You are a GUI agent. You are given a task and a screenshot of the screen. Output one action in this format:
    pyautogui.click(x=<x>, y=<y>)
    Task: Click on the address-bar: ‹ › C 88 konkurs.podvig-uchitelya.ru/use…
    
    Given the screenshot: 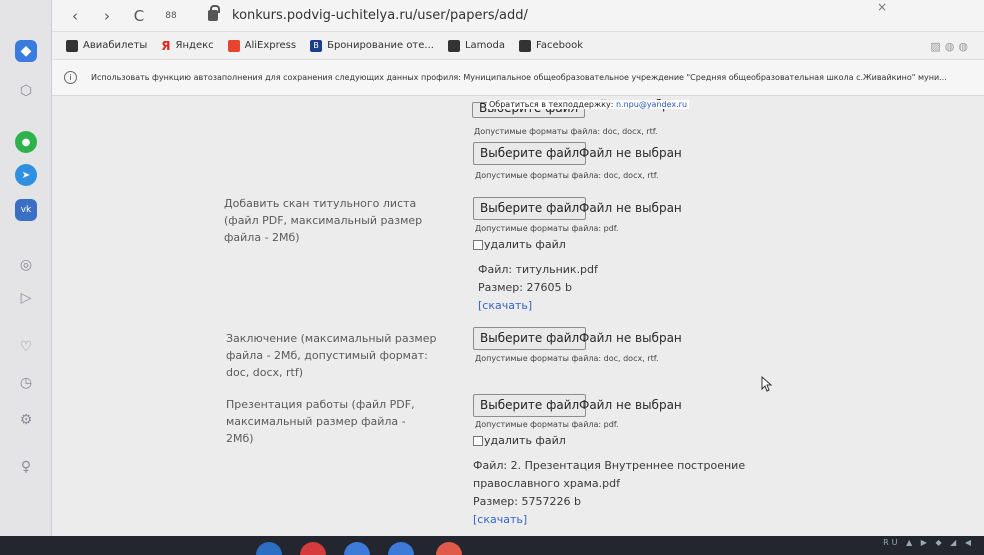 What is the action you would take?
    pyautogui.click(x=518, y=16)
    